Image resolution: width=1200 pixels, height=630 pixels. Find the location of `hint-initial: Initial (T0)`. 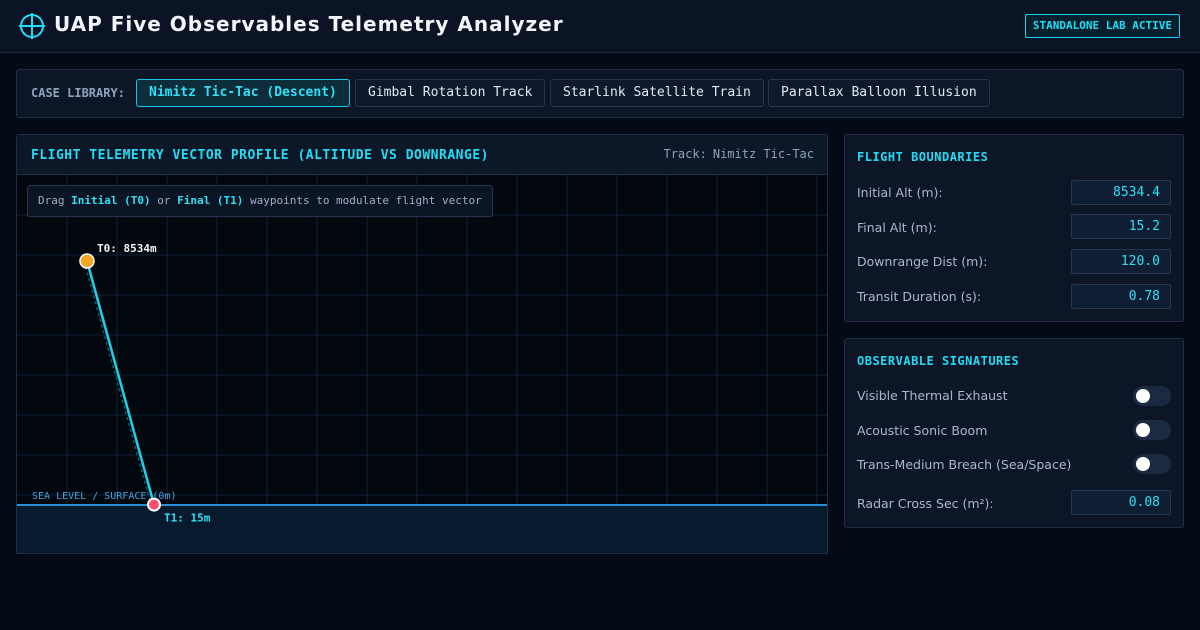

hint-initial: Initial (T0) is located at coordinates (111, 200).